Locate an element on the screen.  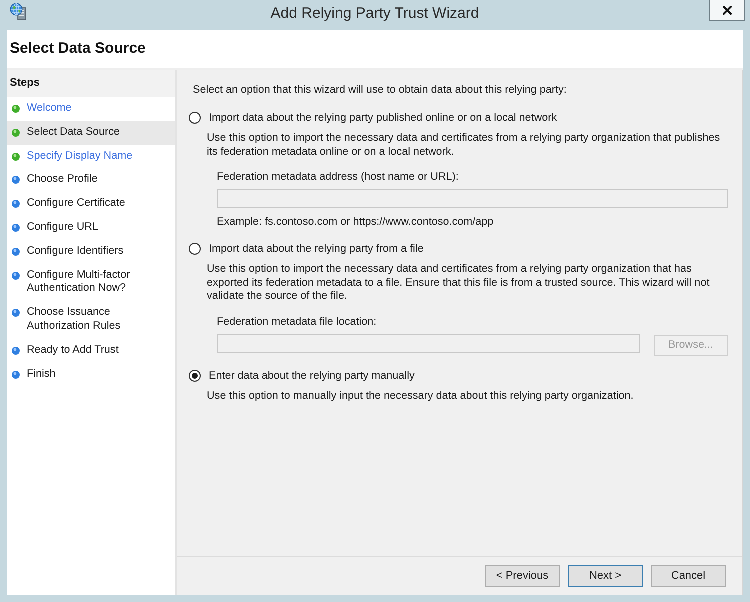
option-label: Import data about the relying party published online or on a local network is located at coordinates (383, 118).